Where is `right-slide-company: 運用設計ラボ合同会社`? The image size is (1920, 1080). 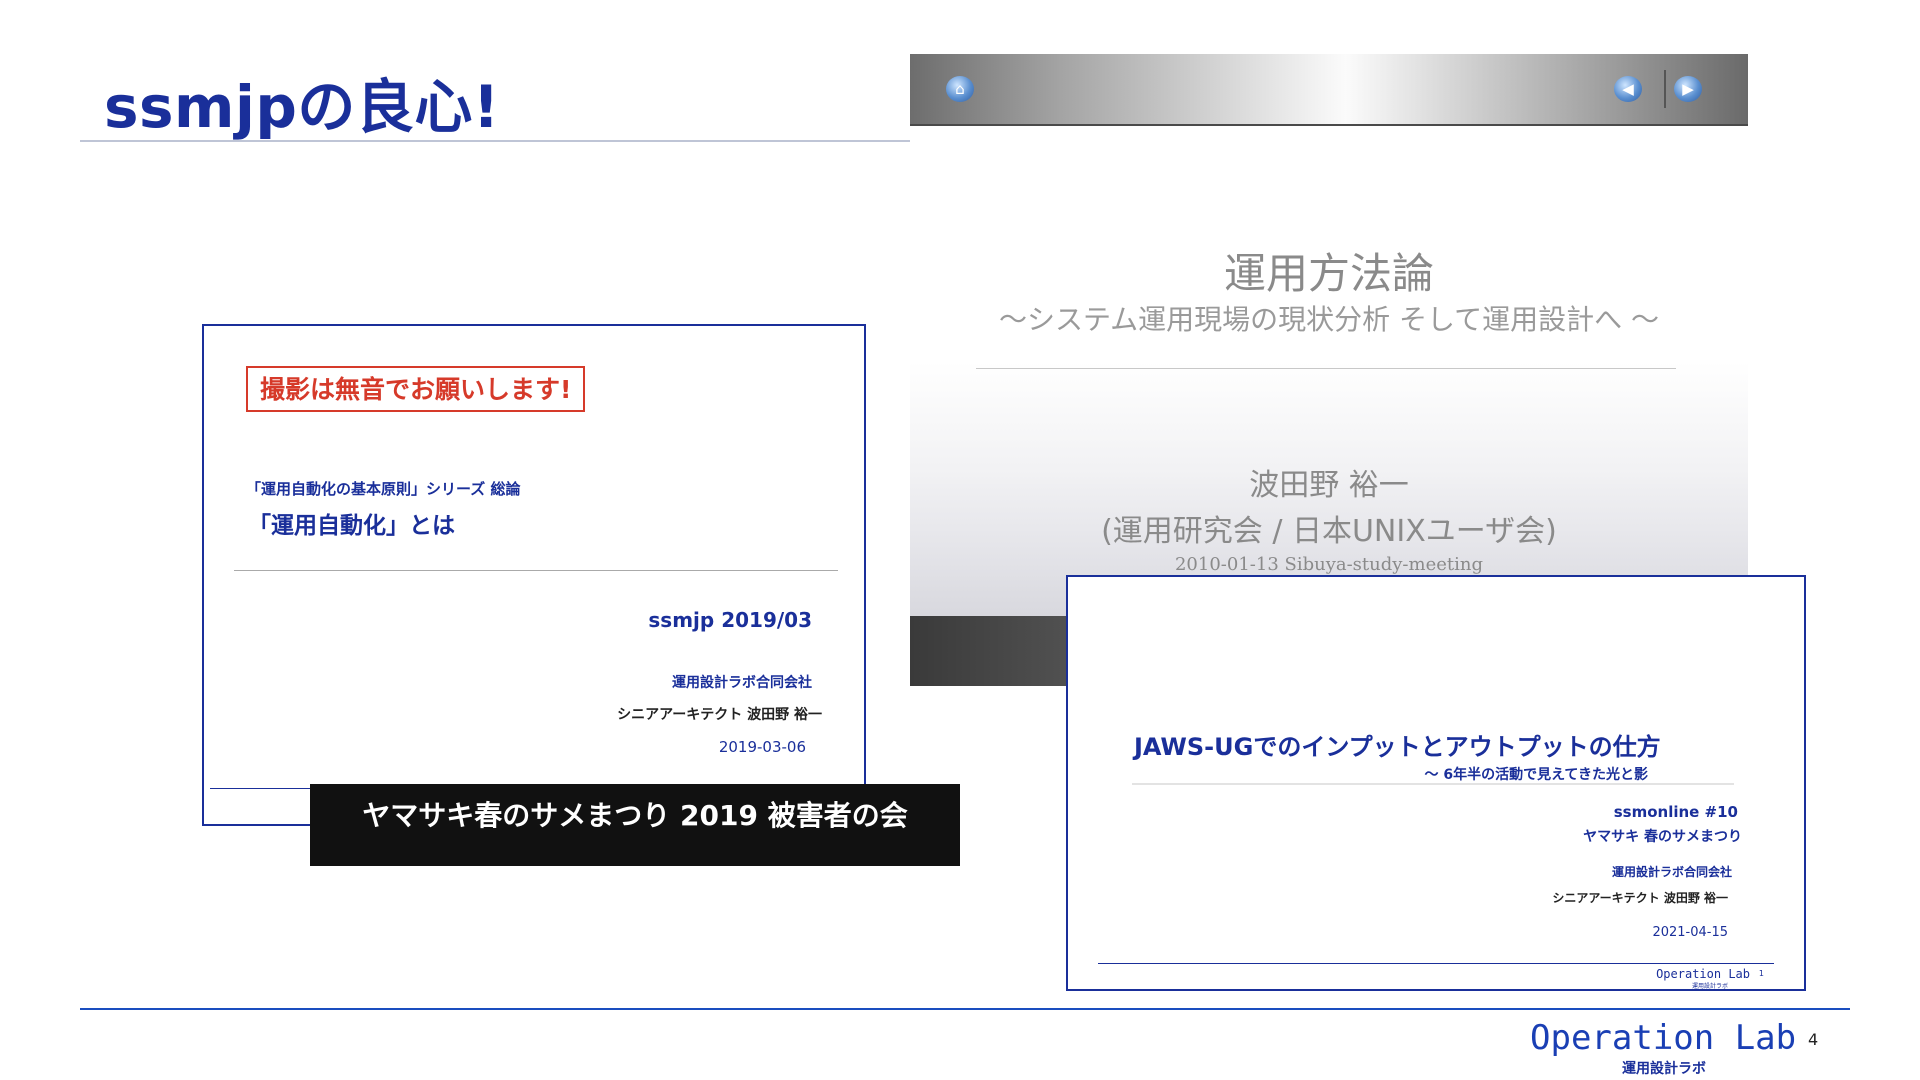 right-slide-company: 運用設計ラボ合同会社 is located at coordinates (1671, 872).